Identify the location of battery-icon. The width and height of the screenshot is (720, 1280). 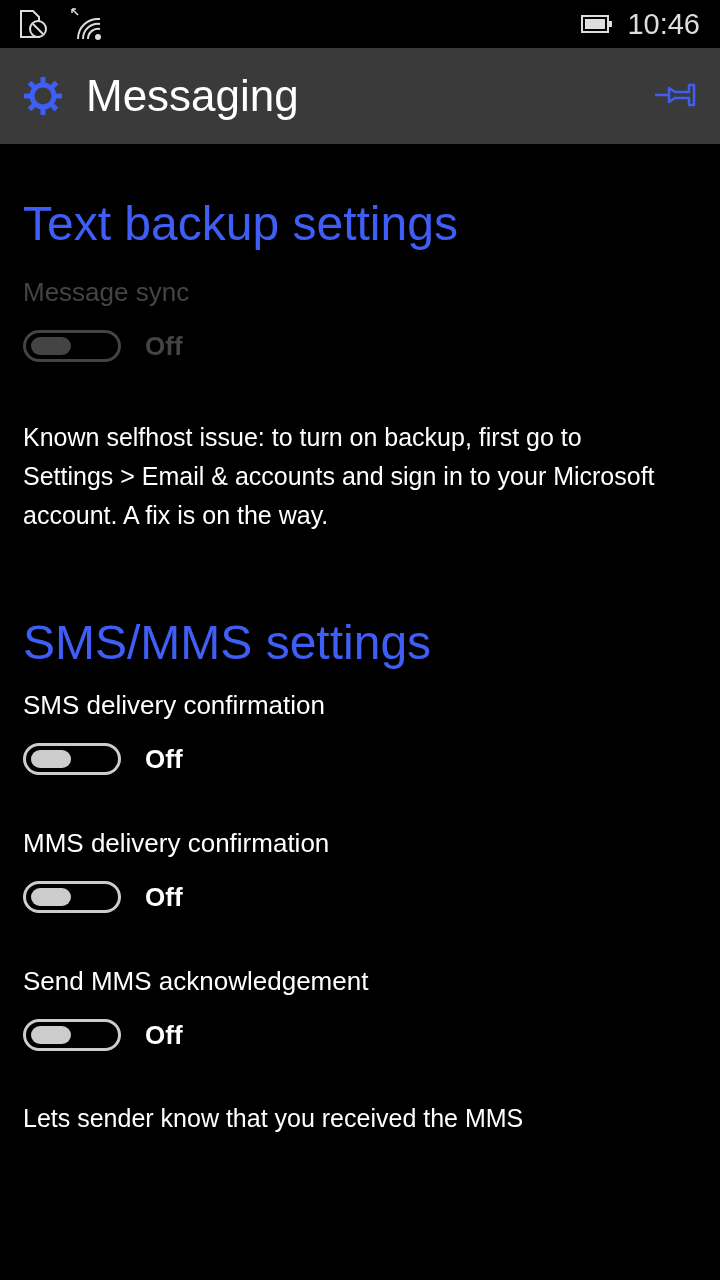
(597, 24).